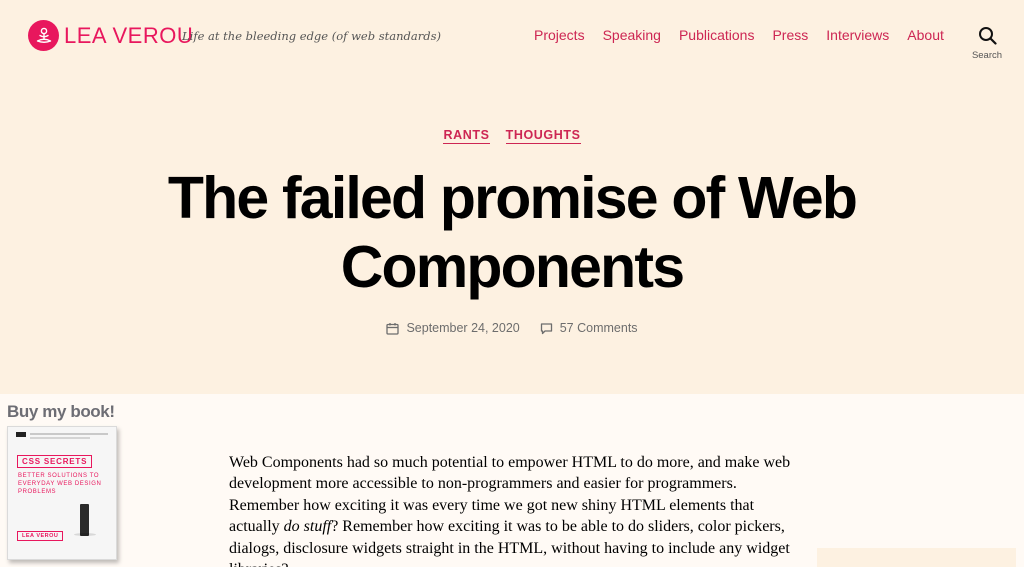  What do you see at coordinates (84, 520) in the screenshot?
I see `cover-phone-image` at bounding box center [84, 520].